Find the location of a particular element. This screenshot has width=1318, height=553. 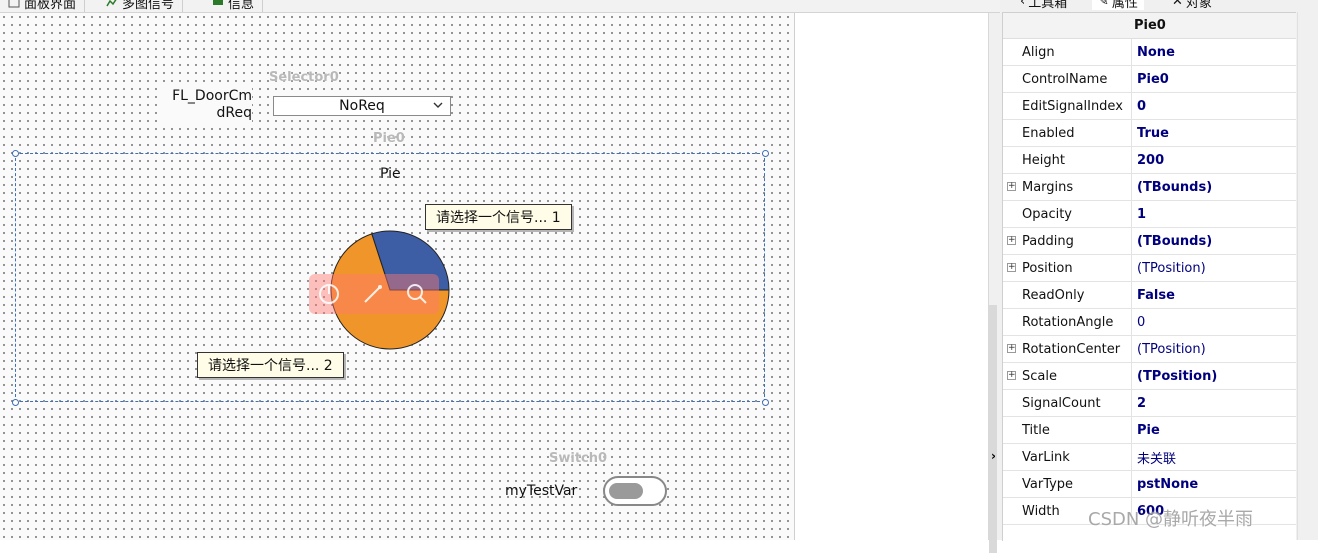

property-name: Align is located at coordinates (1076, 52).